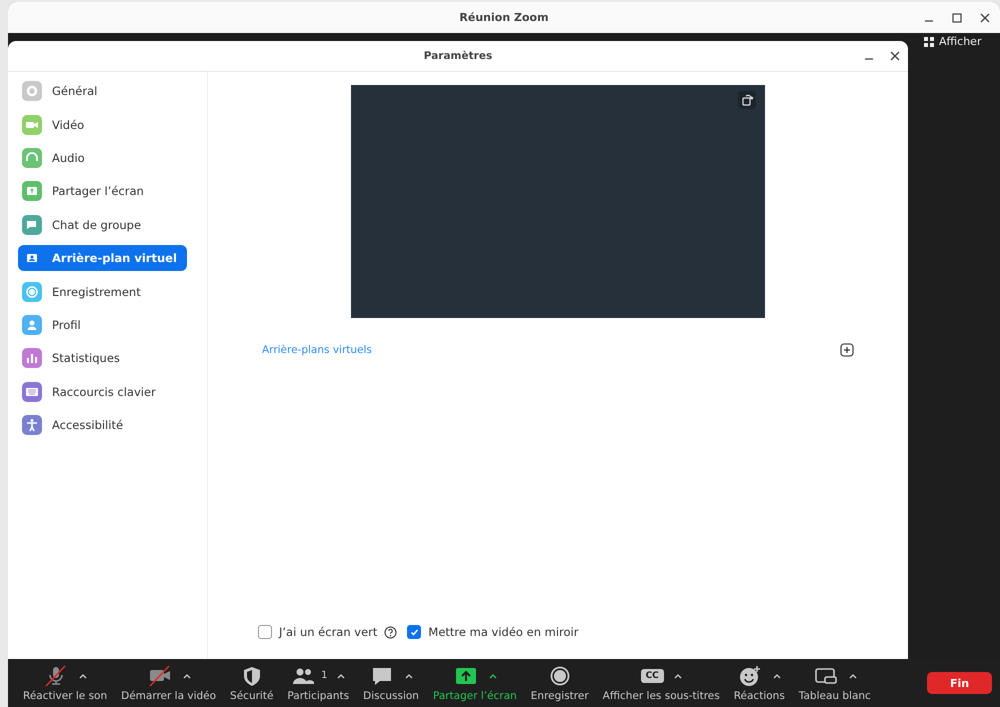 The width and height of the screenshot is (1000, 707). Describe the element at coordinates (102, 191) in the screenshot. I see `sidebar-item: Partager l’écran` at that location.